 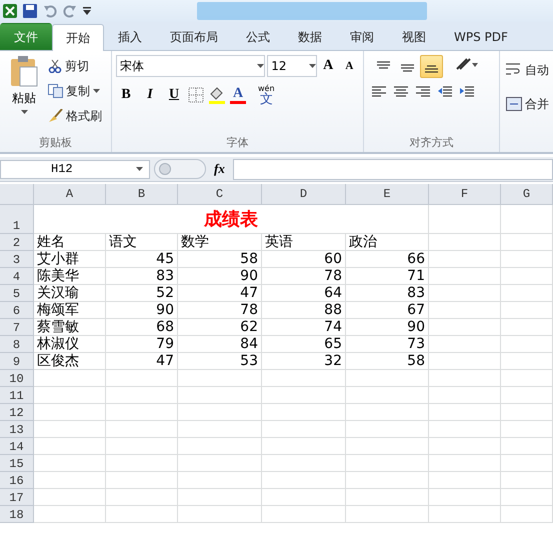 What do you see at coordinates (219, 169) in the screenshot?
I see `insert-function-button: fx` at bounding box center [219, 169].